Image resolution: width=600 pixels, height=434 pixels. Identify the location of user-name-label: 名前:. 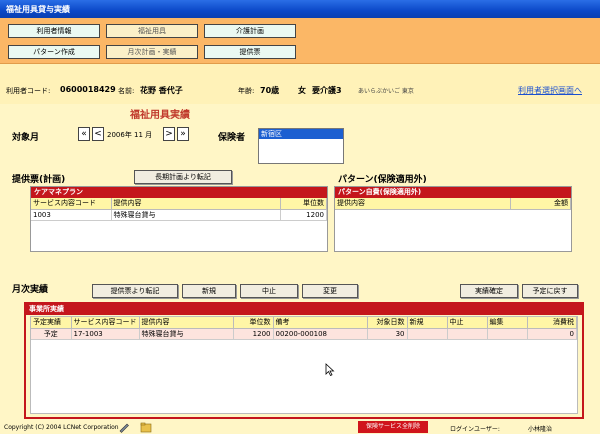
(126, 91).